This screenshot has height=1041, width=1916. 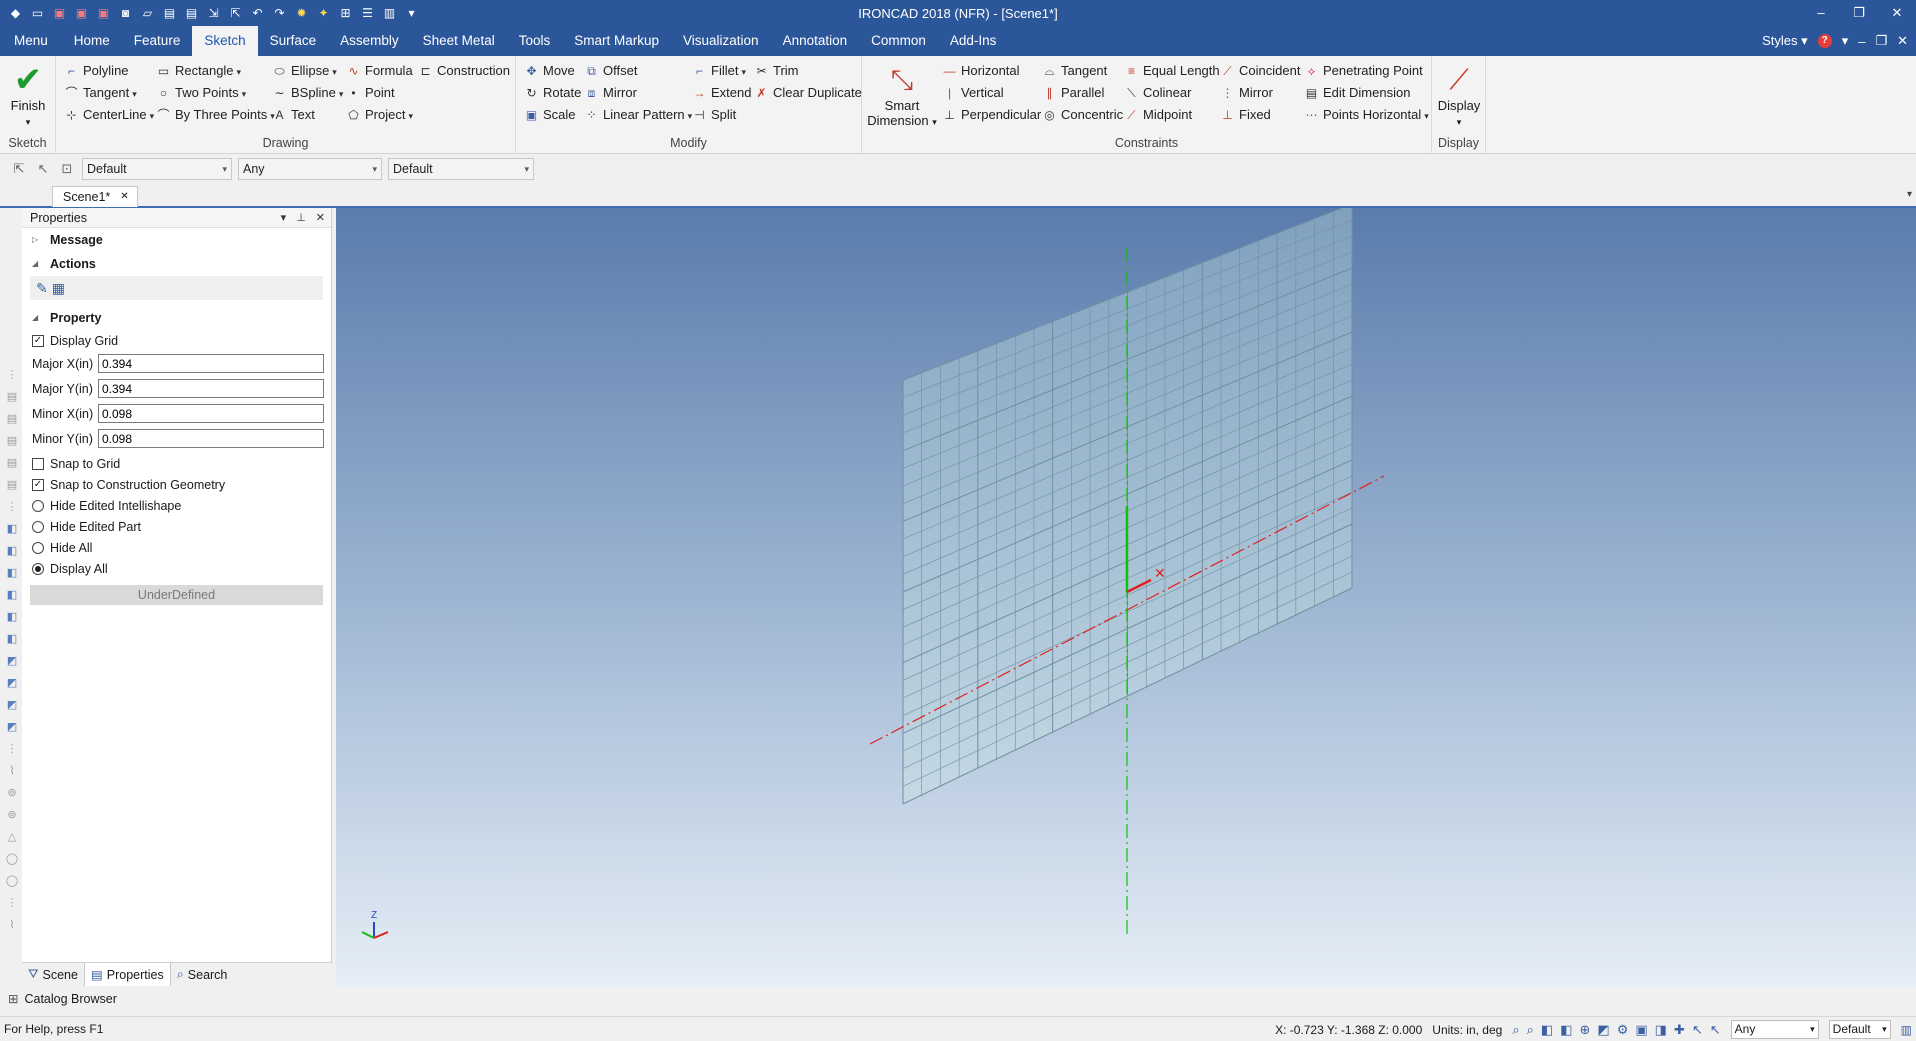 What do you see at coordinates (1245, 115) in the screenshot?
I see `fixed-constraint-button: ⊥ Fixed` at bounding box center [1245, 115].